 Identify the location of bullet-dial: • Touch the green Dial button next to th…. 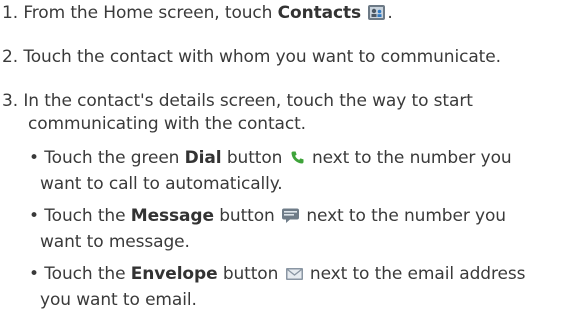
(296, 171).